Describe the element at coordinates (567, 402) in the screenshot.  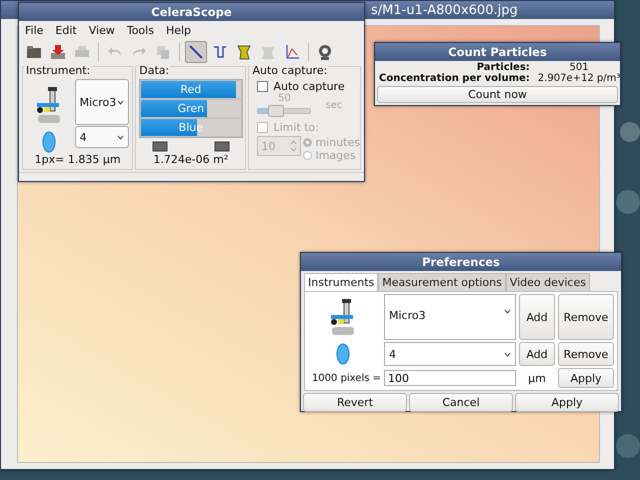
I see `dialog-button: Apply` at that location.